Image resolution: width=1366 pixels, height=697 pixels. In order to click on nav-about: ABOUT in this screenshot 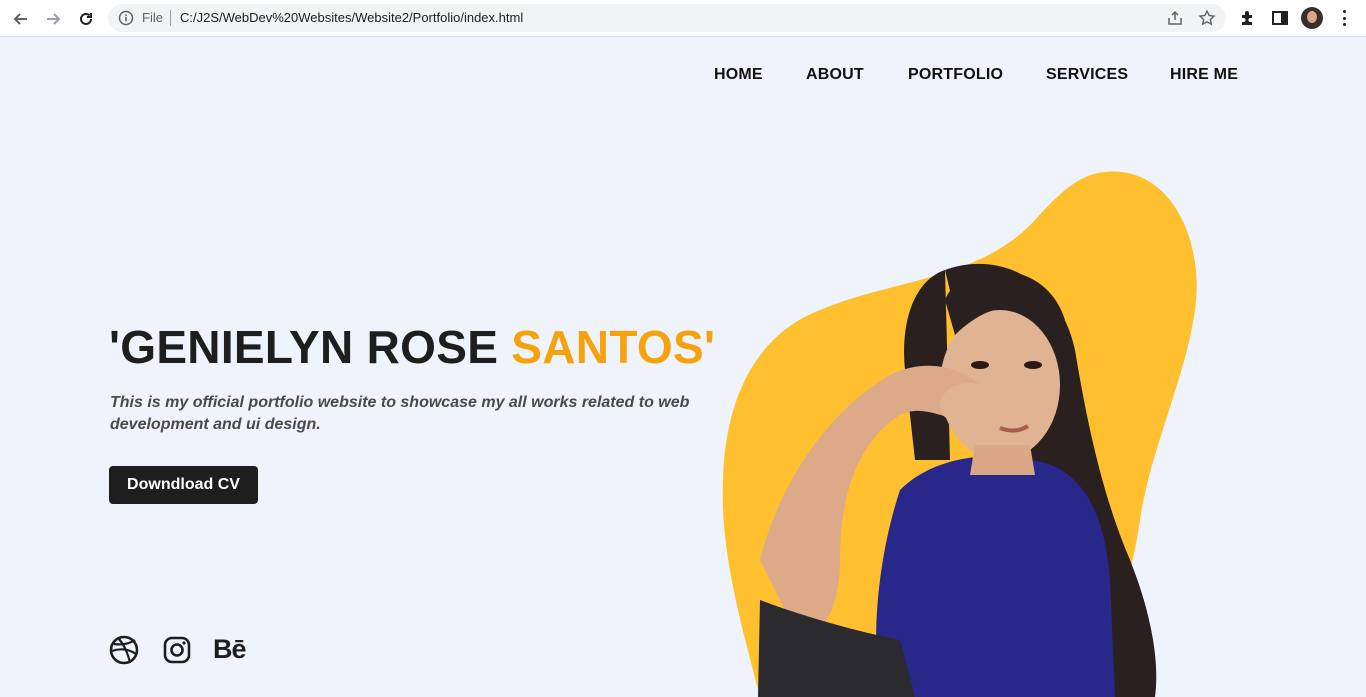, I will do `click(835, 75)`.